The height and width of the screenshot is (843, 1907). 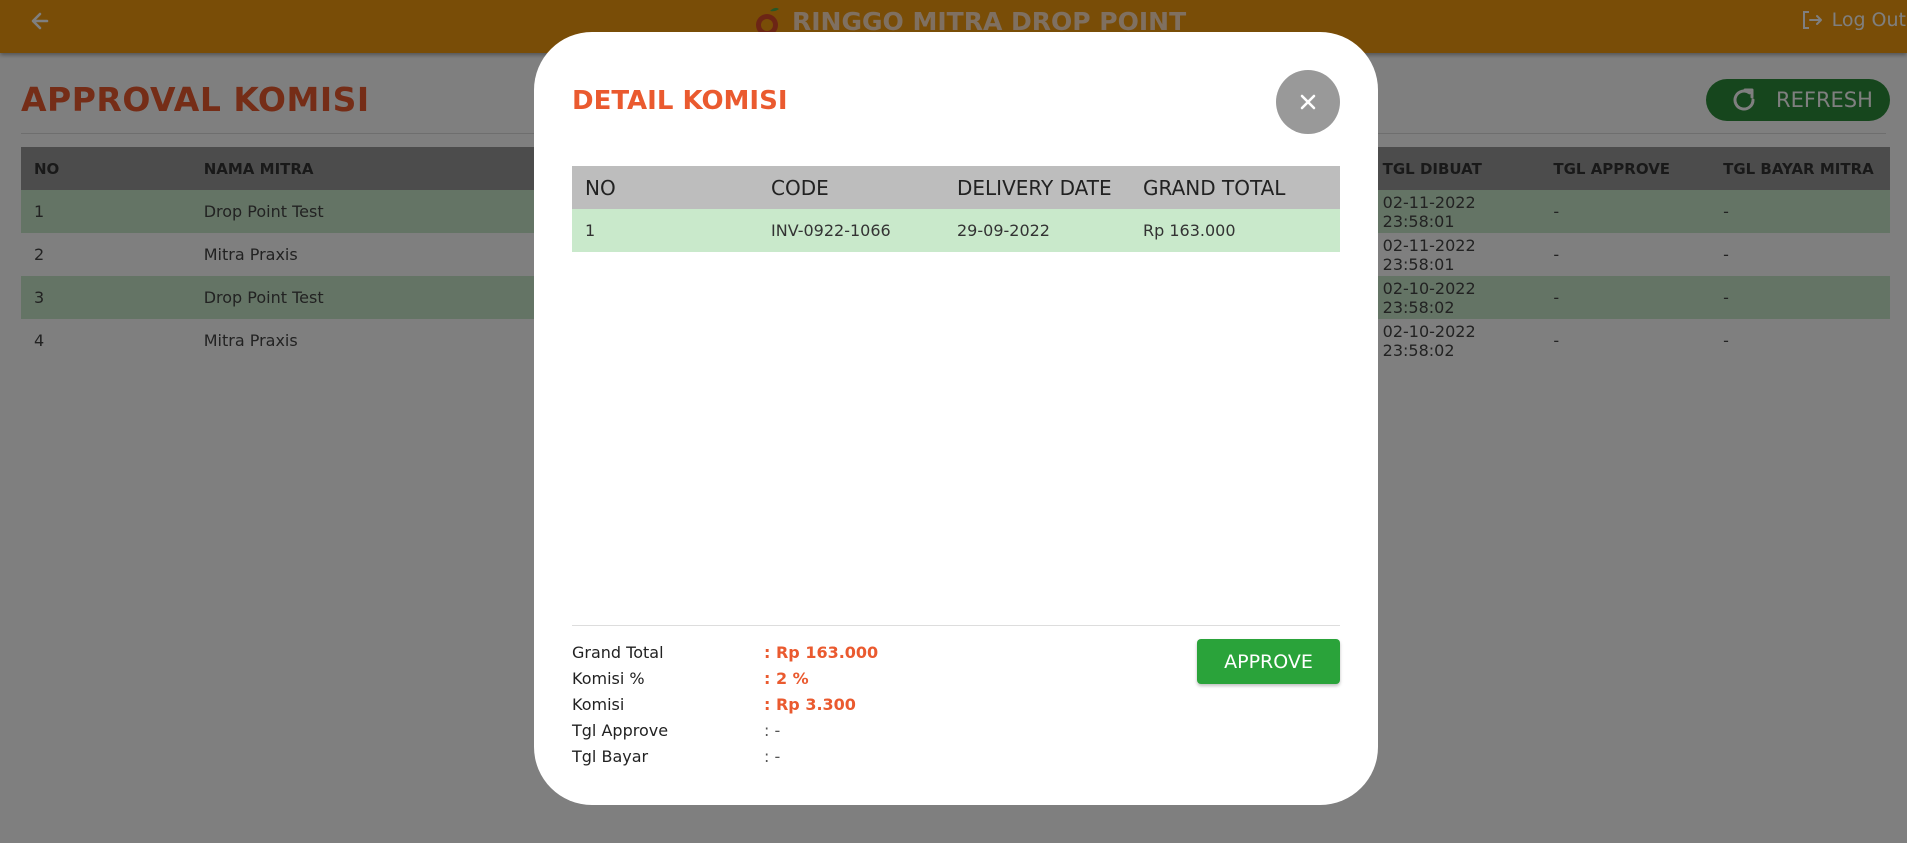 What do you see at coordinates (680, 101) in the screenshot?
I see `modal-title: DETAIL KOMISI` at bounding box center [680, 101].